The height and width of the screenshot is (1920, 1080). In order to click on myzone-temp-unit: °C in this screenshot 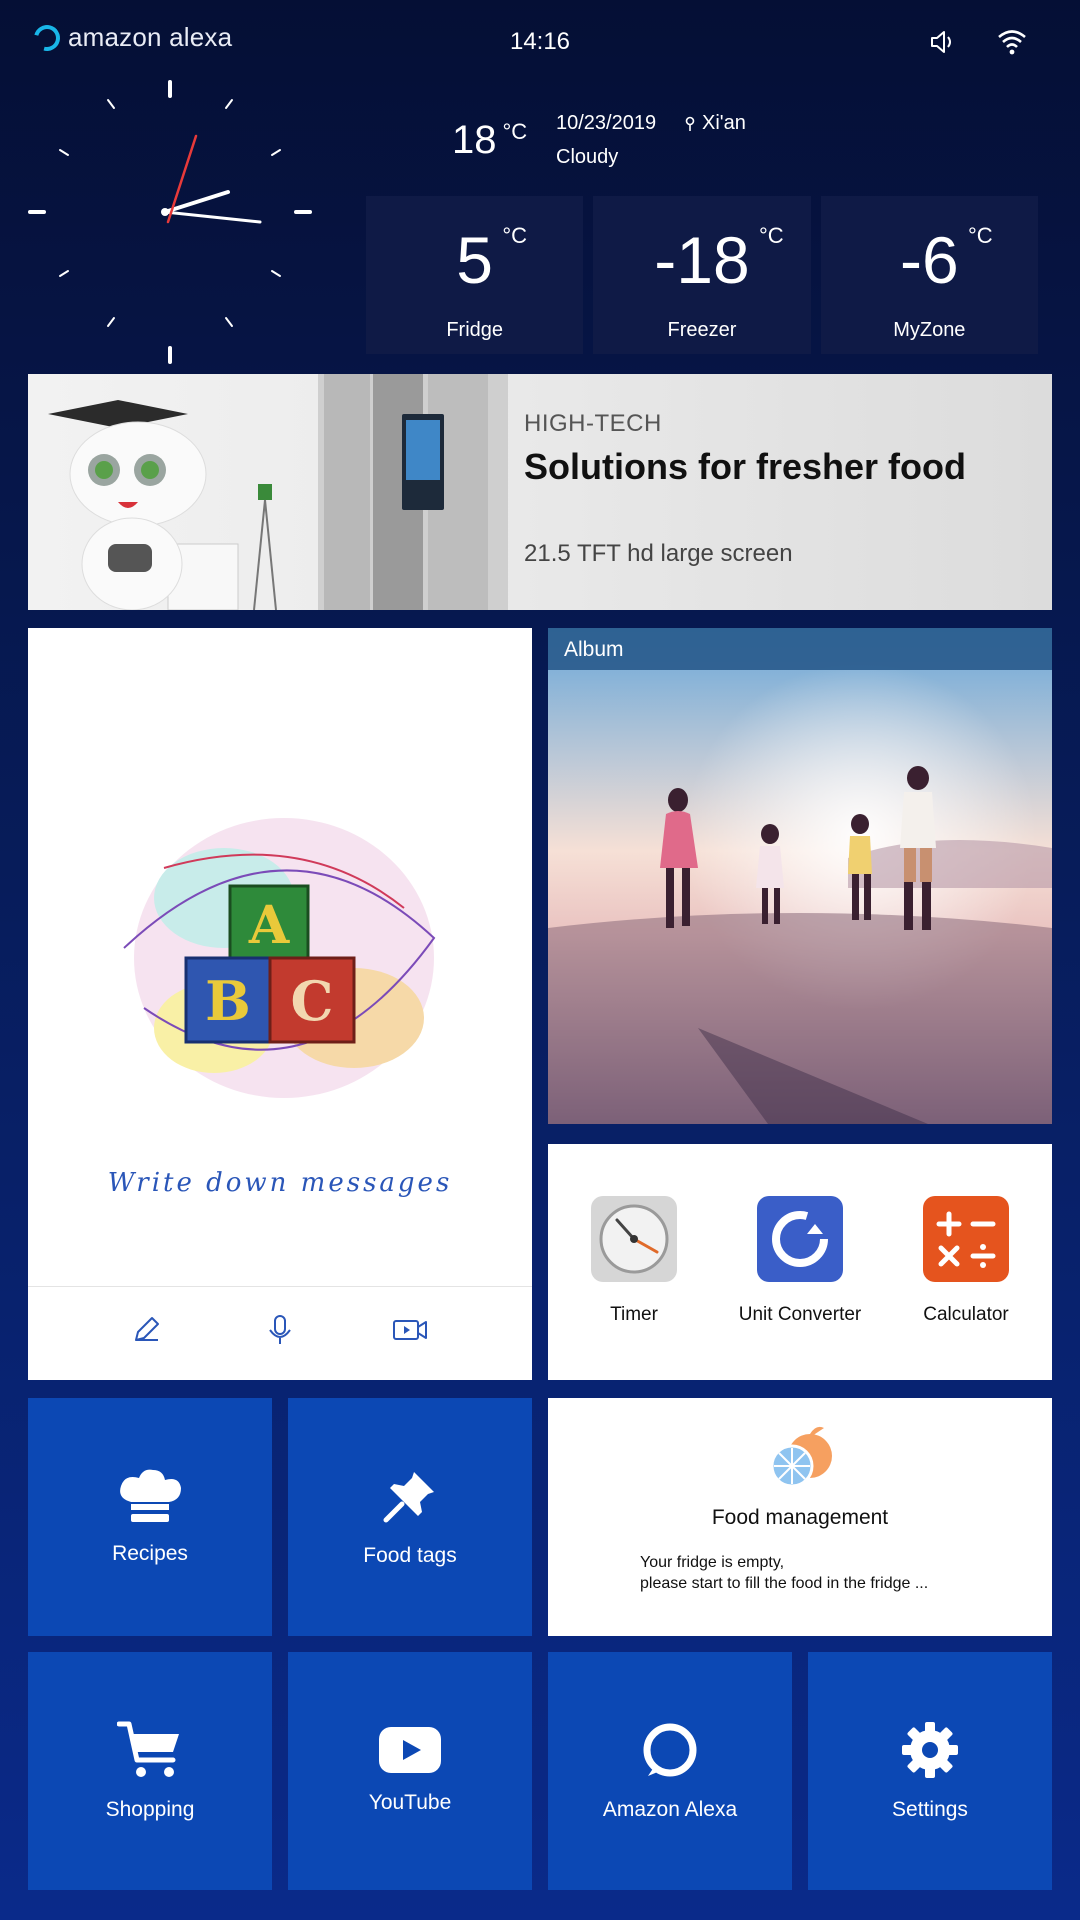, I will do `click(980, 235)`.